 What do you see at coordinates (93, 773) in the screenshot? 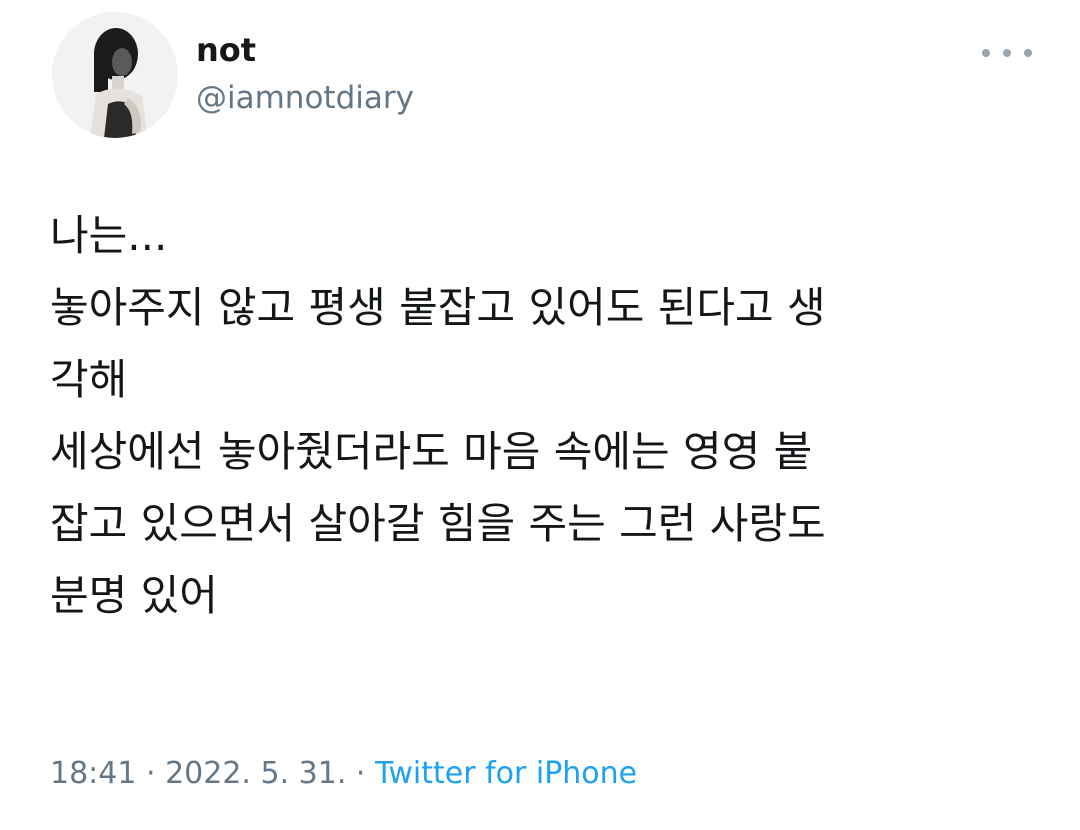
I see `tweet-time: 18:41` at bounding box center [93, 773].